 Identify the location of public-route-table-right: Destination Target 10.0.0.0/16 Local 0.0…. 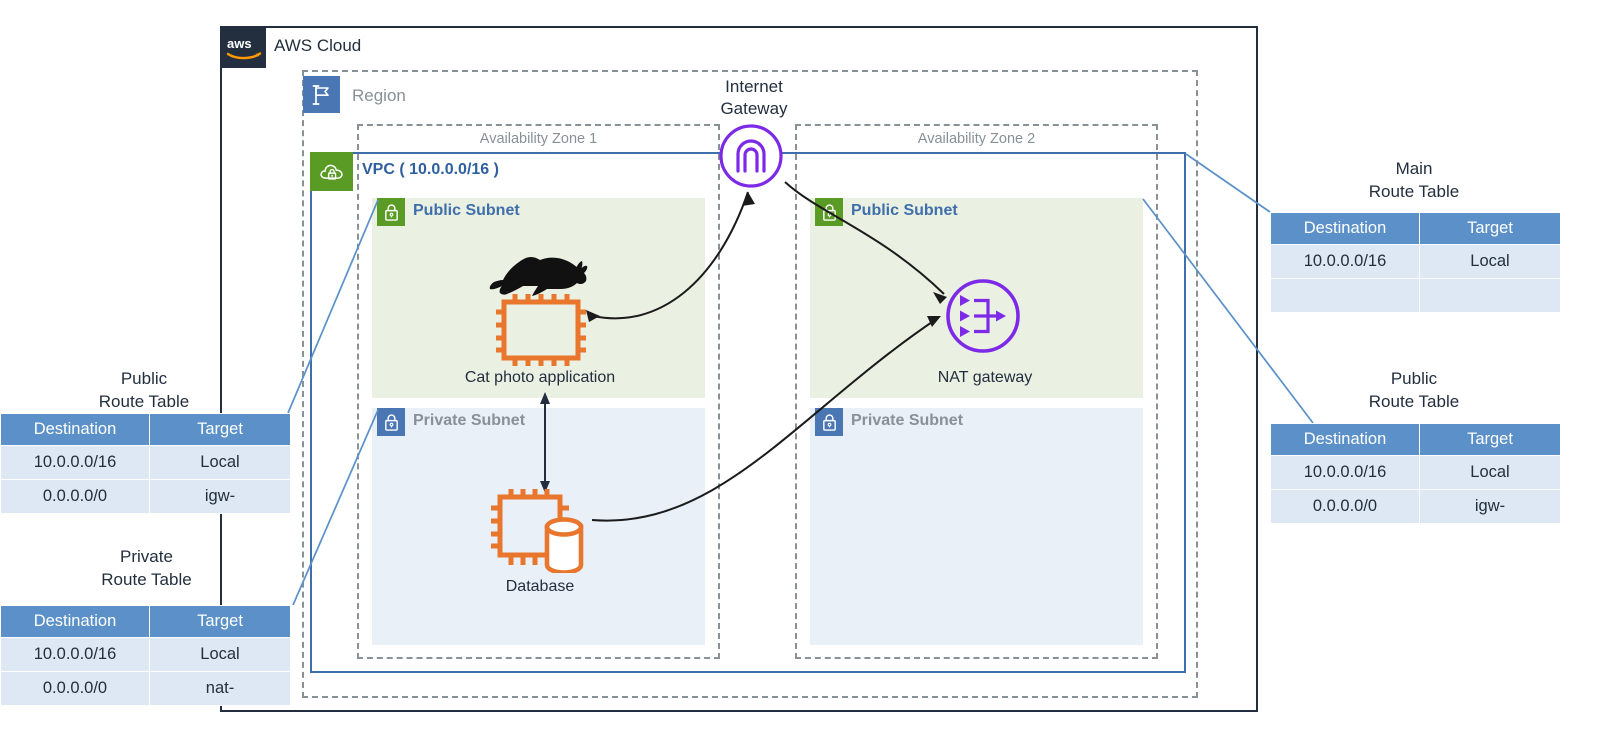
(1415, 473).